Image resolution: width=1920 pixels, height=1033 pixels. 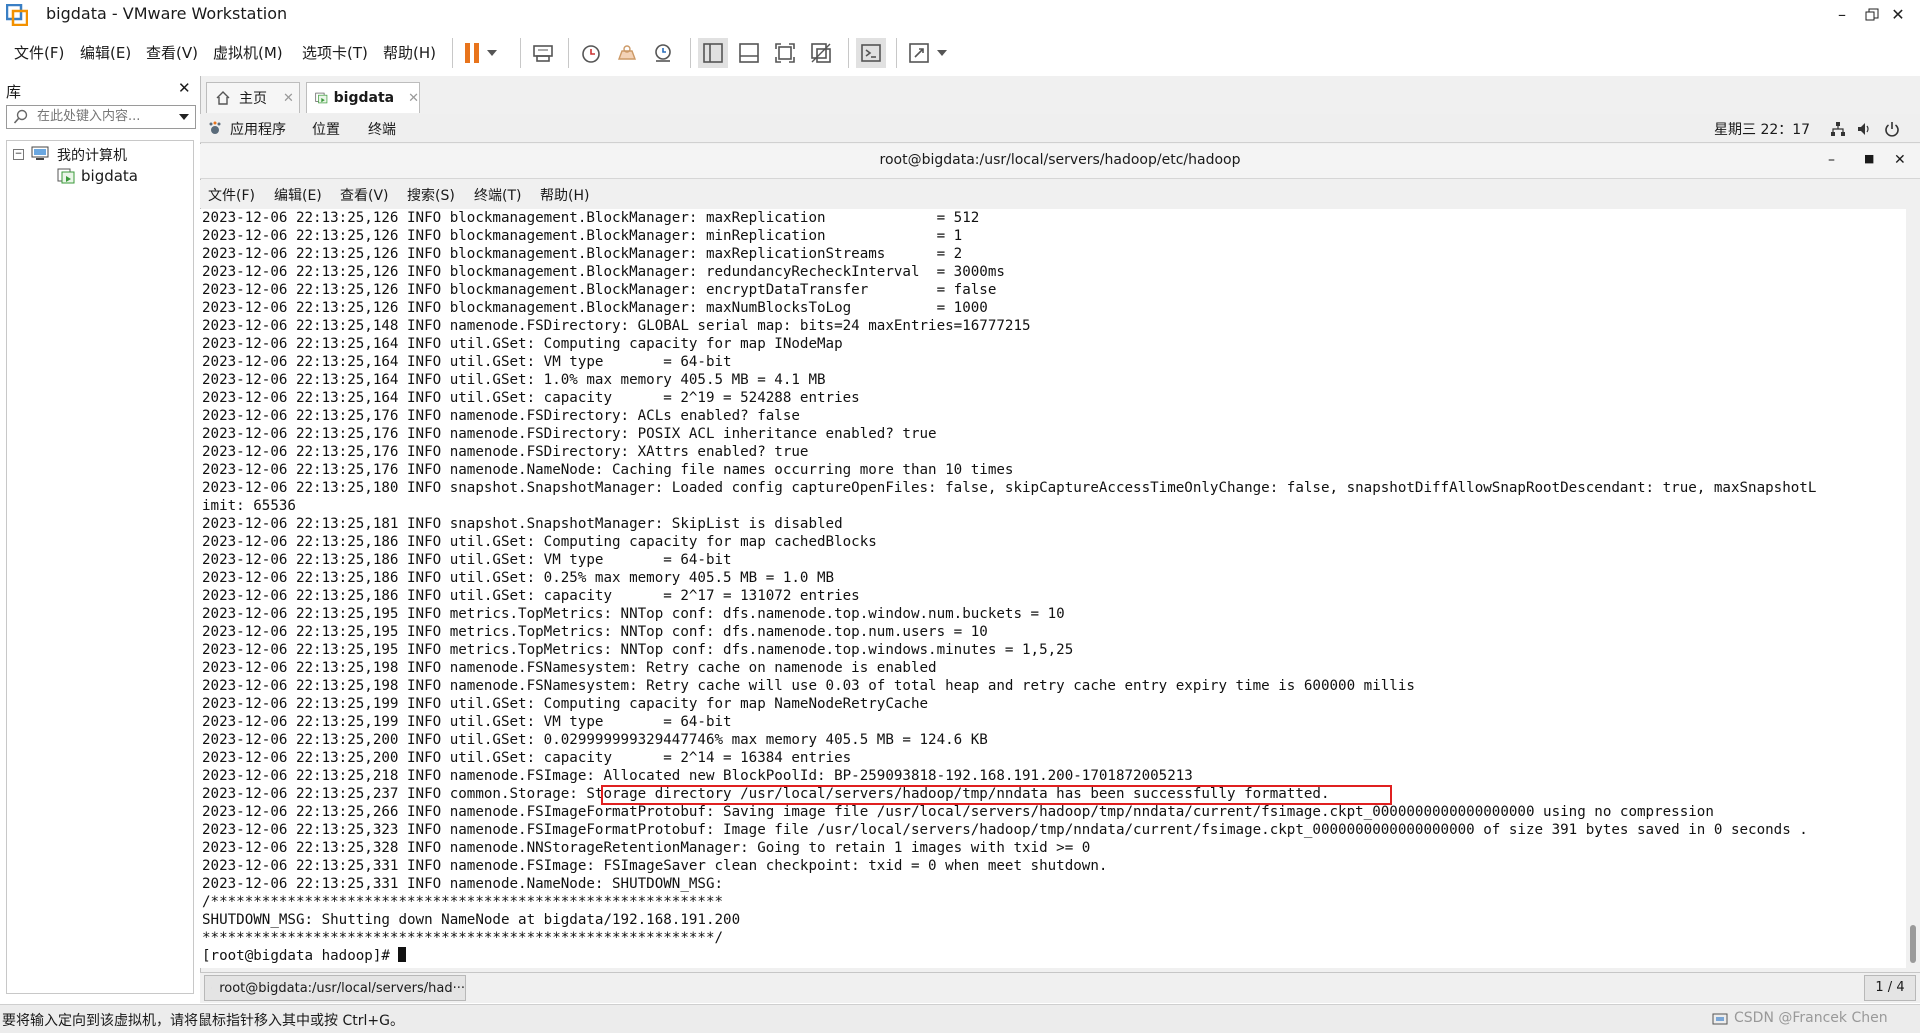 I want to click on full-screen-button, so click(x=785, y=53).